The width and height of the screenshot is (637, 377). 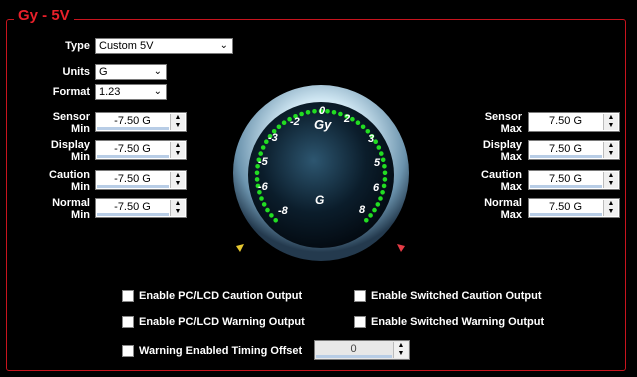 What do you see at coordinates (362, 210) in the screenshot?
I see `tick-label: 8` at bounding box center [362, 210].